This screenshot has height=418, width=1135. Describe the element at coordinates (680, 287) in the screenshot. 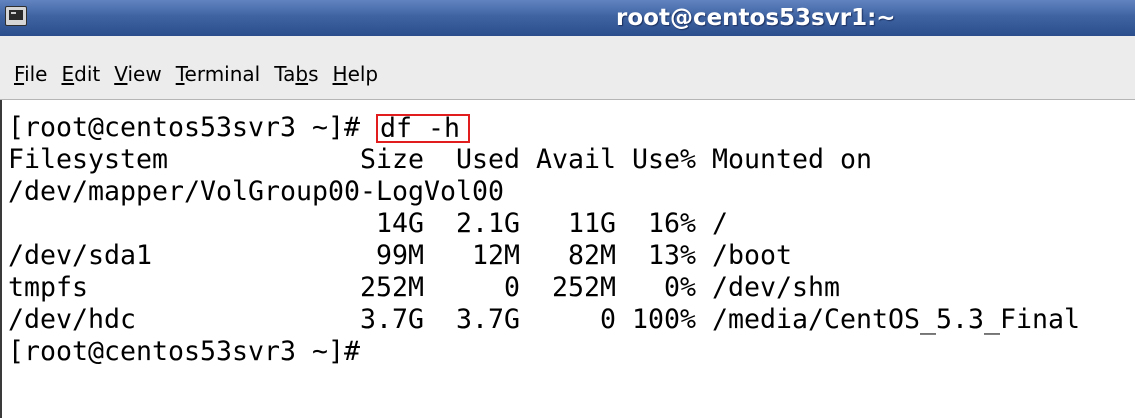

I see `df-cell-use-percent: 0%` at that location.